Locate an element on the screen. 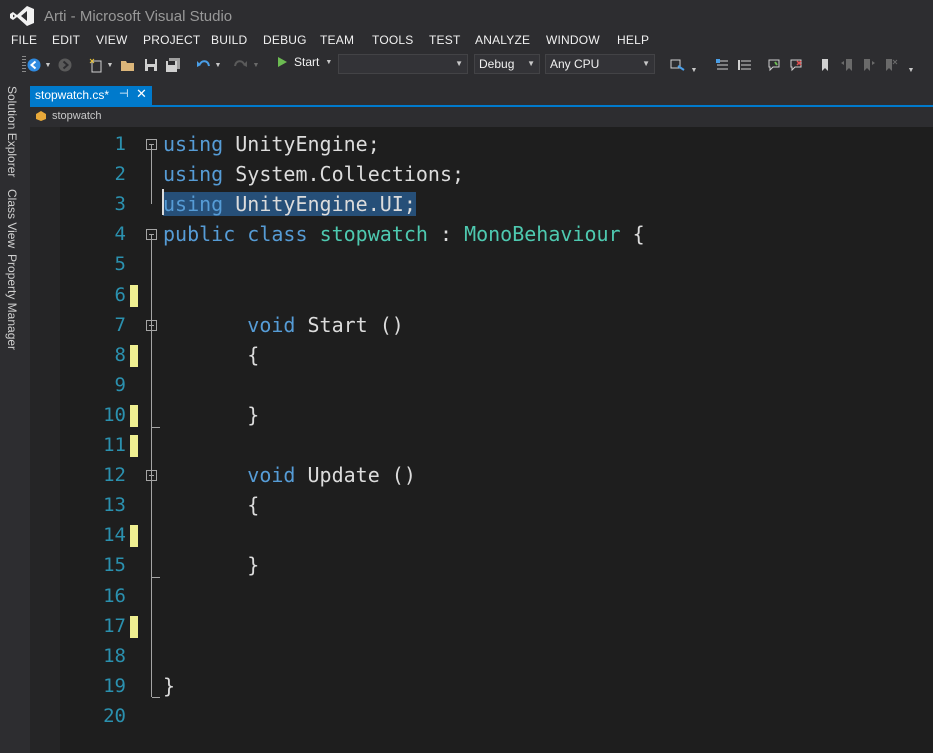 The height and width of the screenshot is (753, 933). code-text: void Start () is located at coordinates (283, 325).